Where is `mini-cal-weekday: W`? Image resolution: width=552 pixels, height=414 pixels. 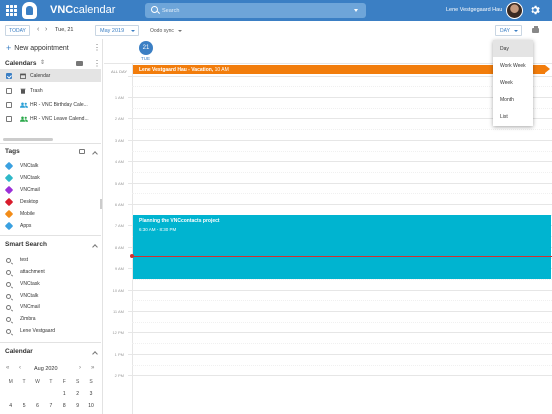 mini-cal-weekday: W is located at coordinates (37, 382).